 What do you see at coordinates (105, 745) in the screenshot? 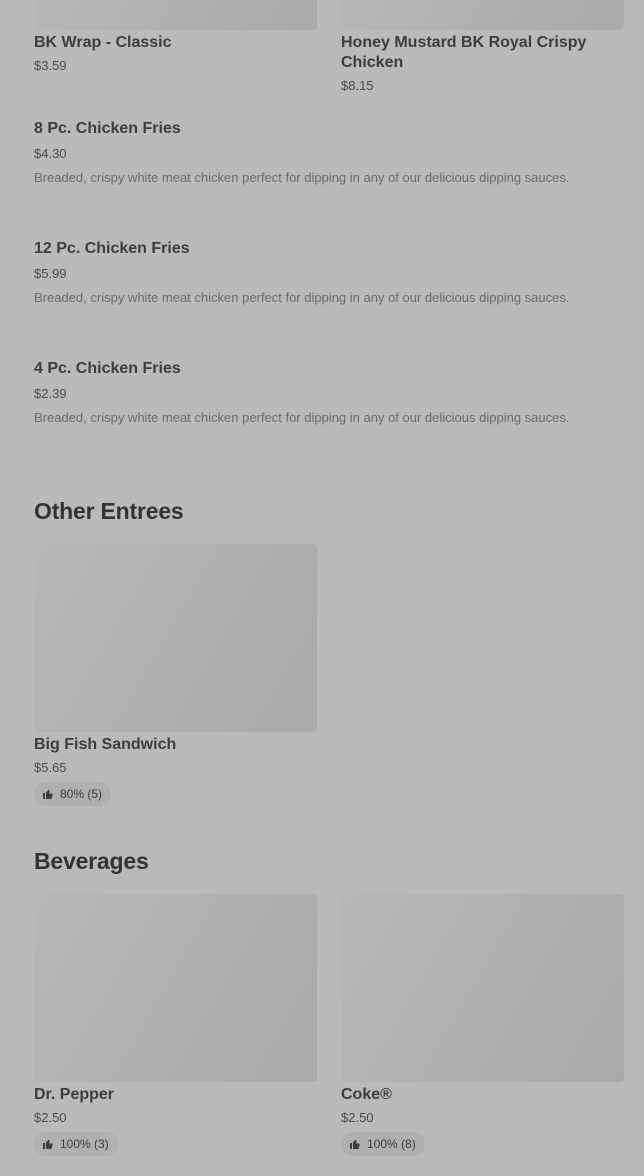
I see `item-name: Big Fish Sandwich` at bounding box center [105, 745].